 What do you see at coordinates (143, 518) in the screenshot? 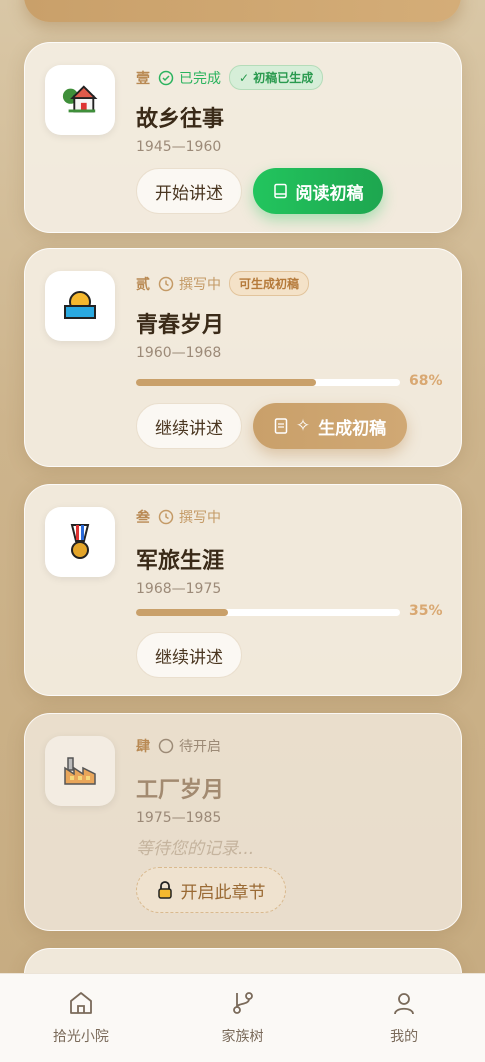
I see `chapter-number: 叁` at bounding box center [143, 518].